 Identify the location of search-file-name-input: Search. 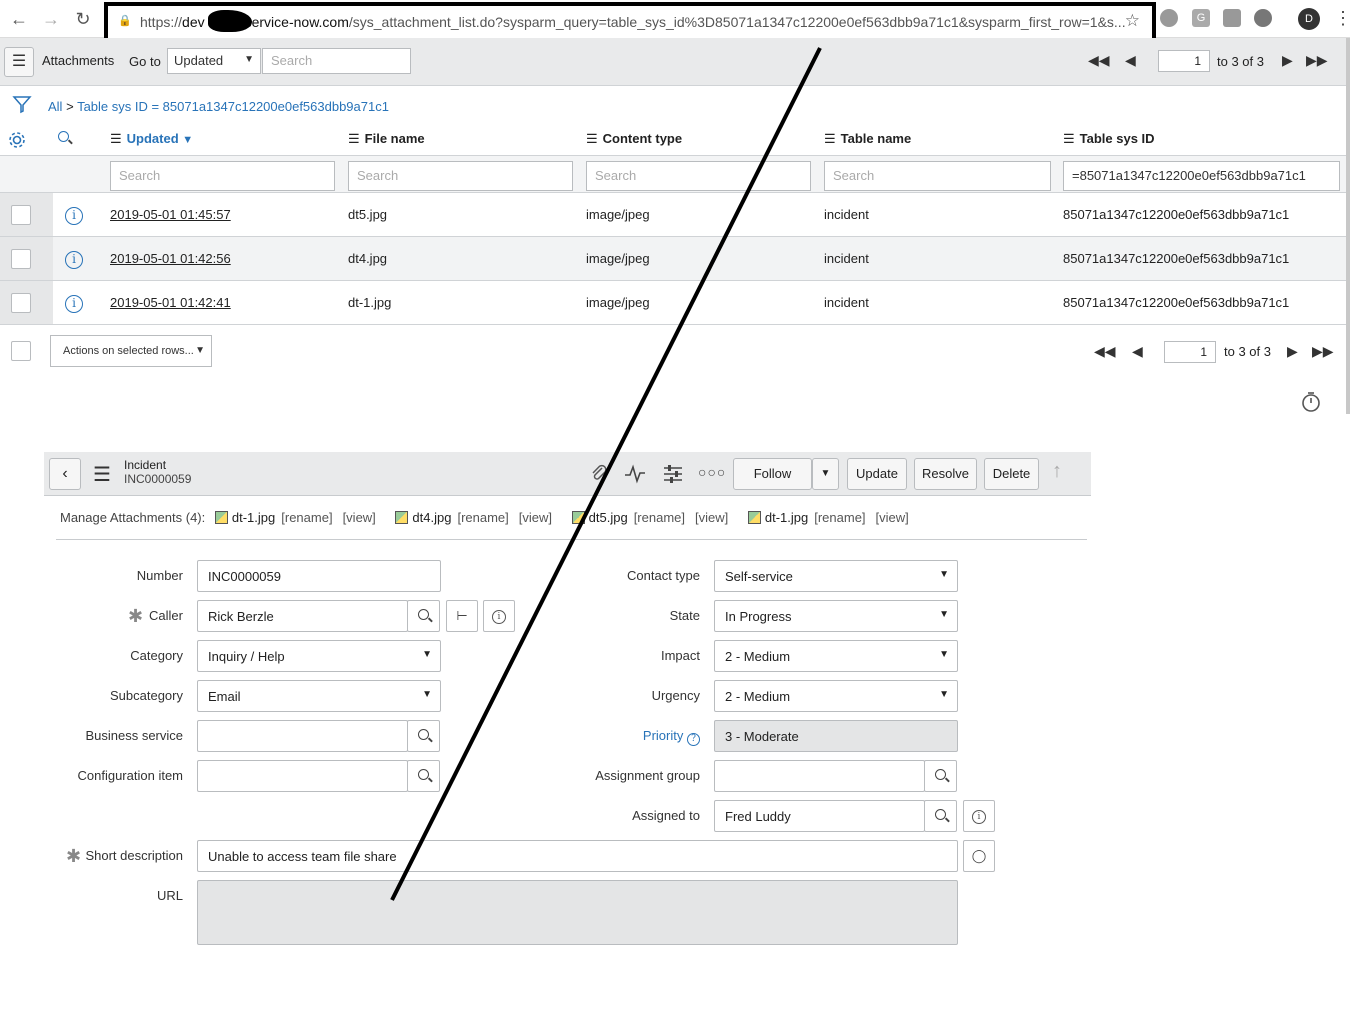
(460, 176).